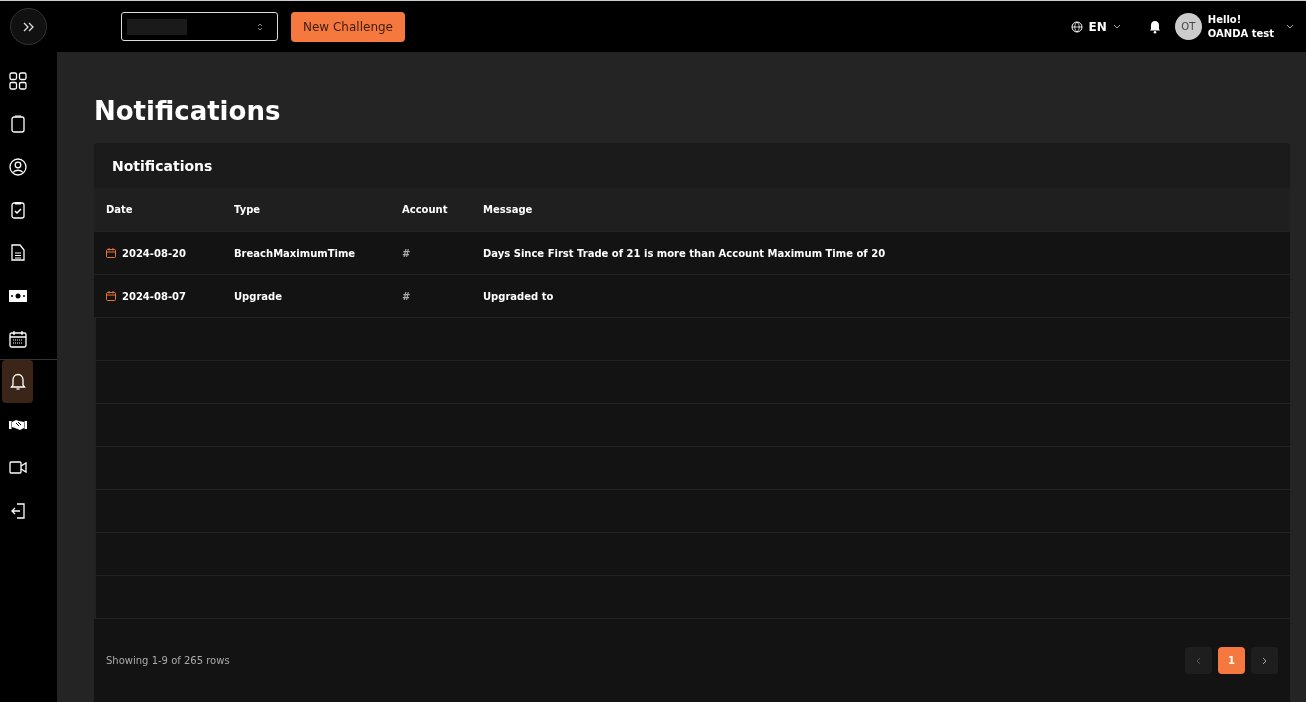  I want to click on double-chevron-icon, so click(28, 26).